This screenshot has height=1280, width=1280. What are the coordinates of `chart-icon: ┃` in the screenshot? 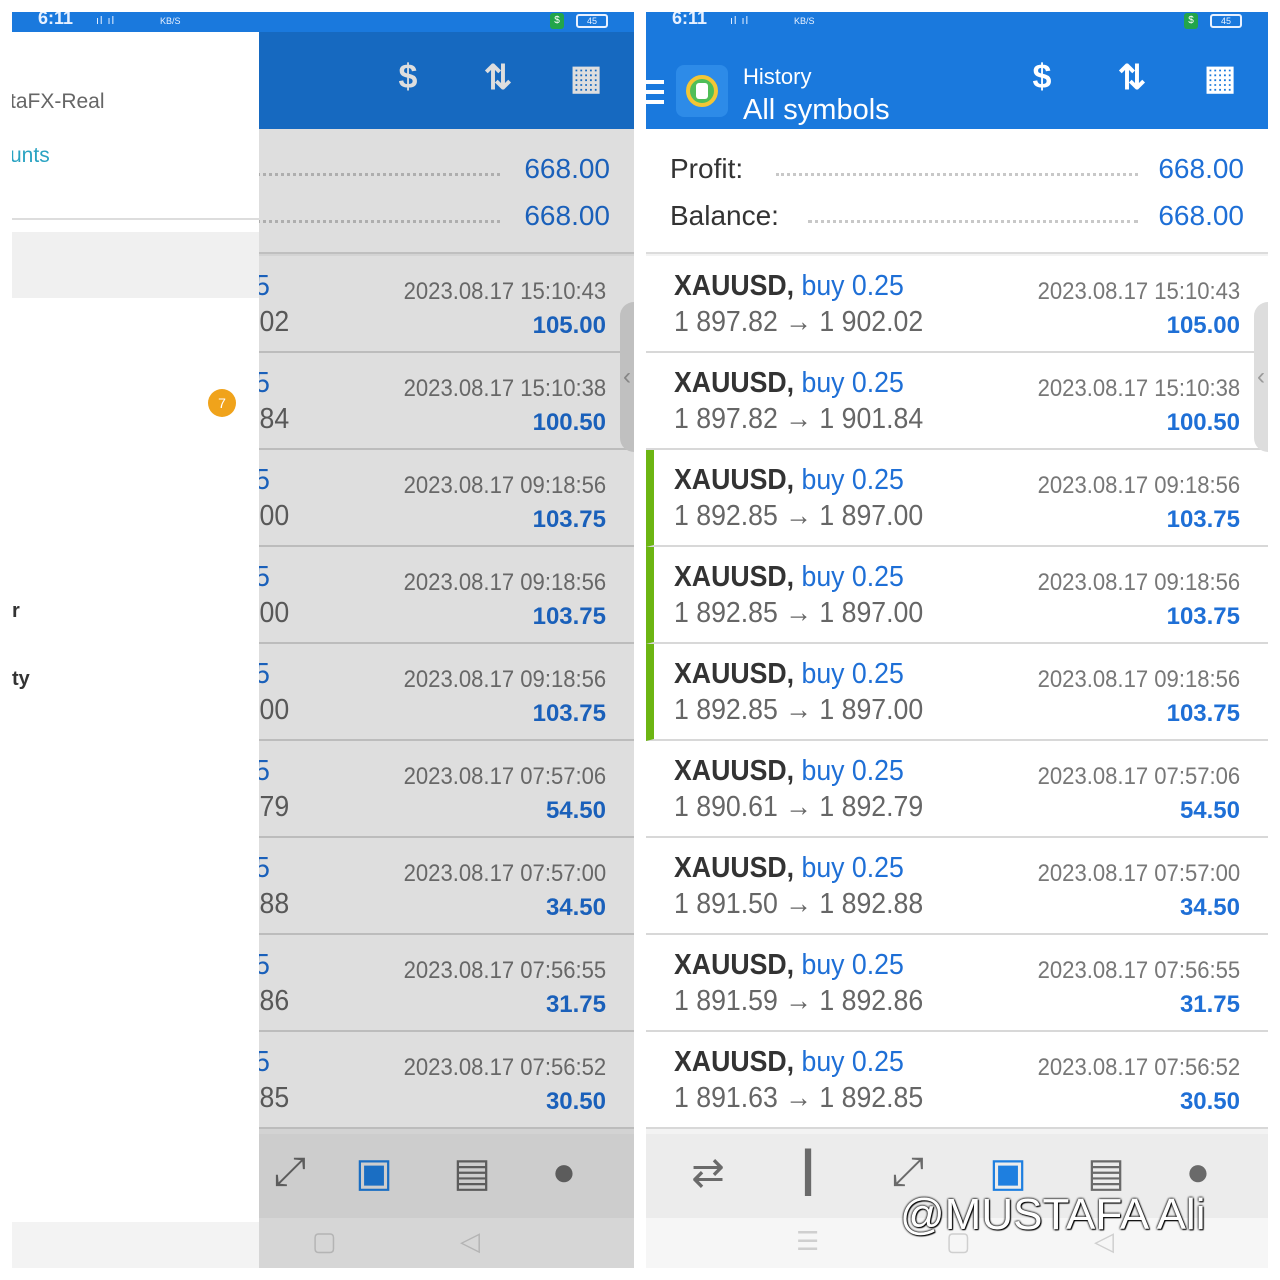 It's located at (808, 1176).